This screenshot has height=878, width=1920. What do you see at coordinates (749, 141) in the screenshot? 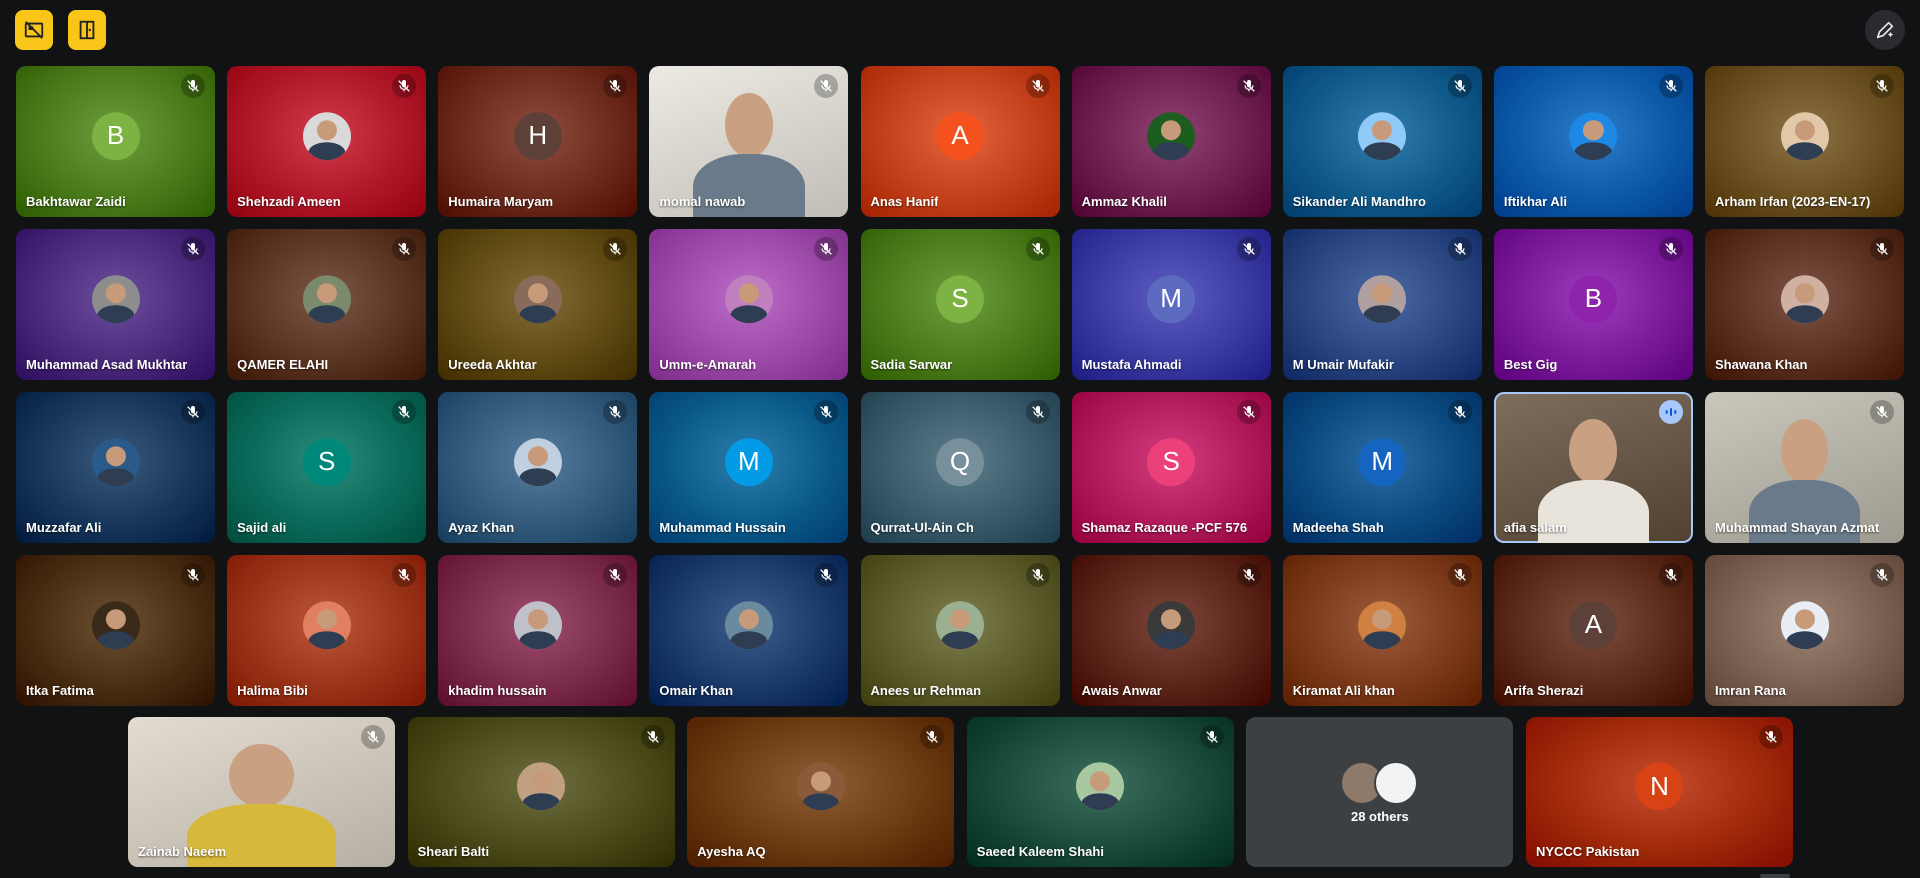
I see `participant-tile: momal nawab` at bounding box center [749, 141].